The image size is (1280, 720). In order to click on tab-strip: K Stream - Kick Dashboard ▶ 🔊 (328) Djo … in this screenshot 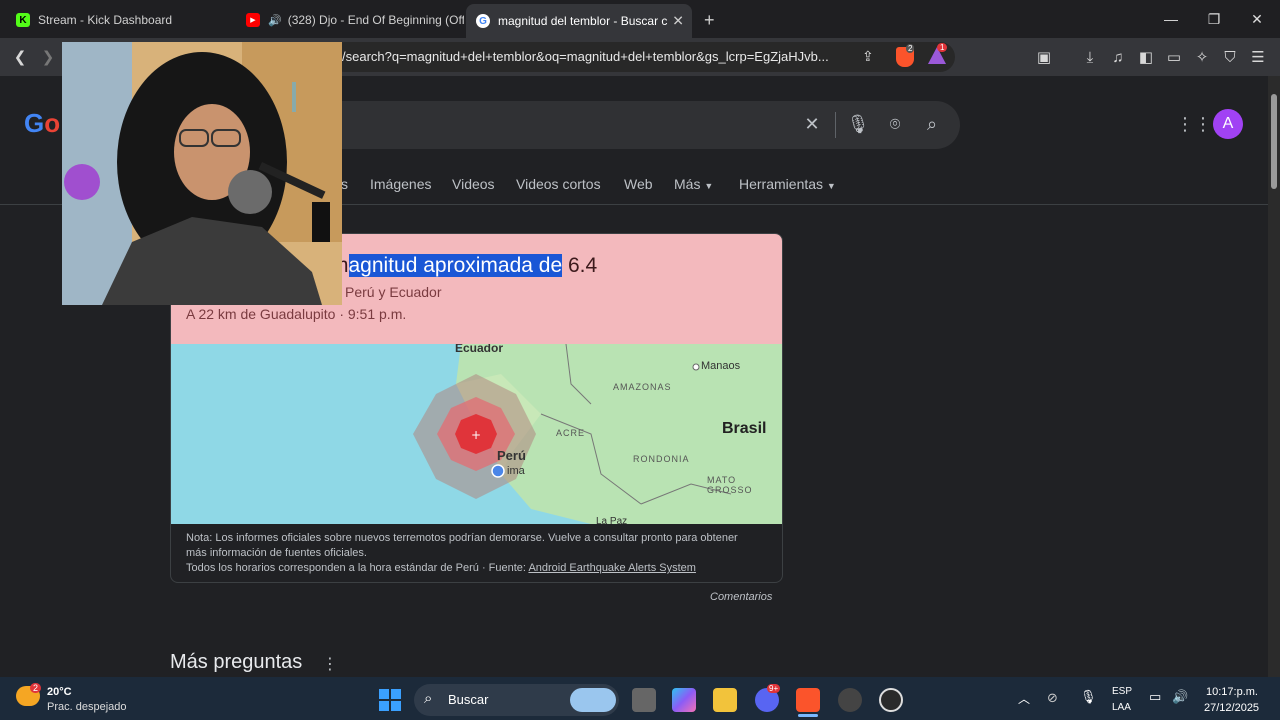, I will do `click(640, 19)`.